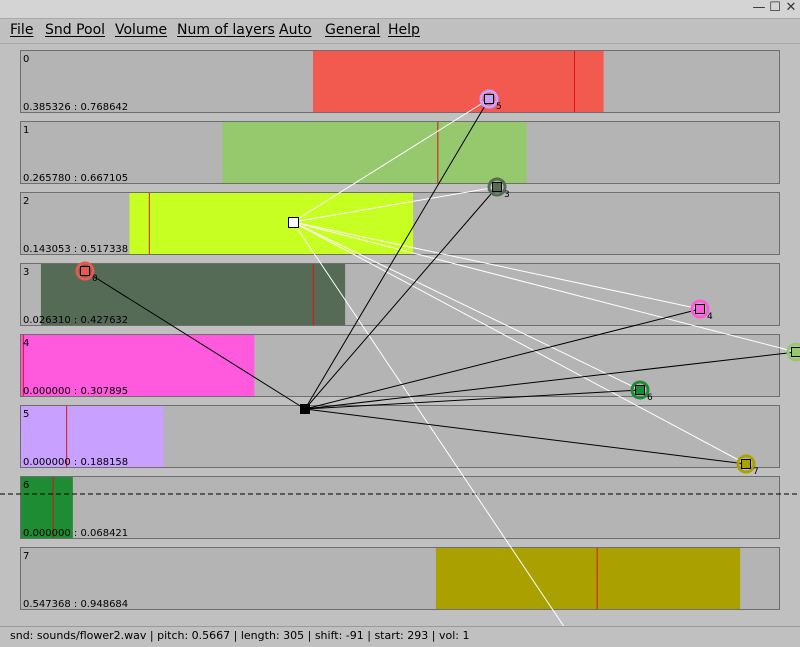 The height and width of the screenshot is (647, 800). Describe the element at coordinates (507, 195) in the screenshot. I see `sound-node-label: 3` at that location.